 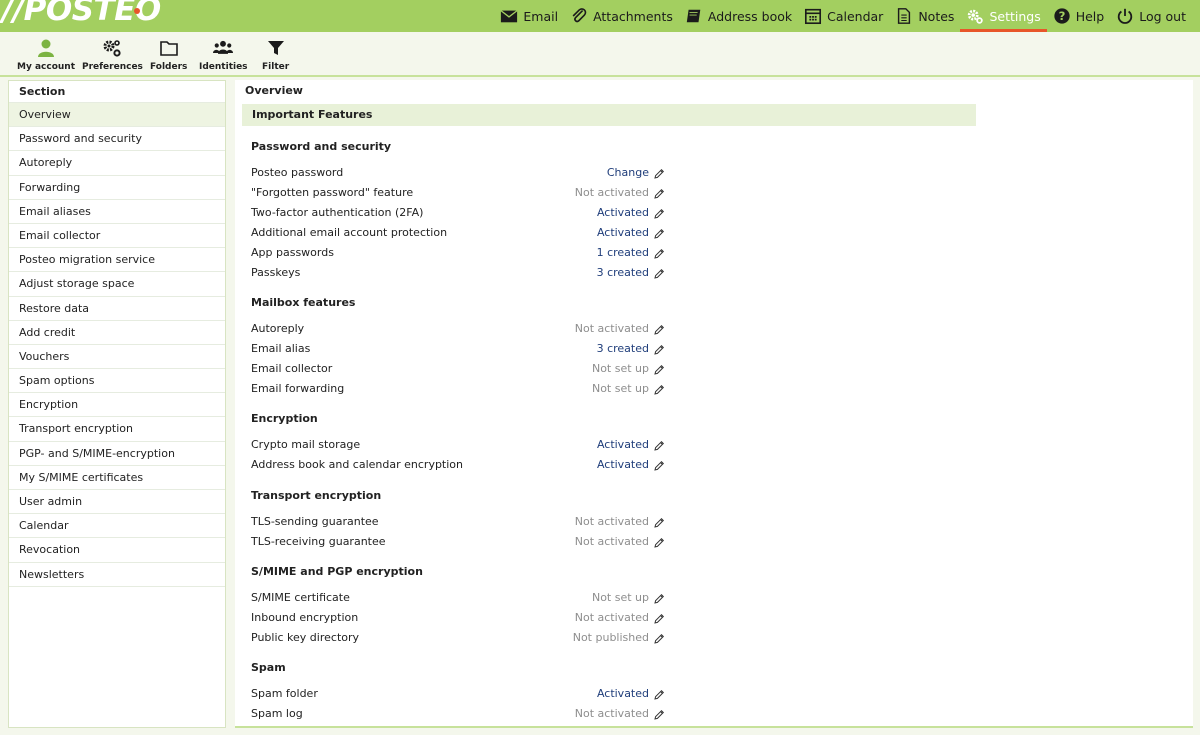 What do you see at coordinates (855, 16) in the screenshot?
I see `nav-calendar-label: Calendar` at bounding box center [855, 16].